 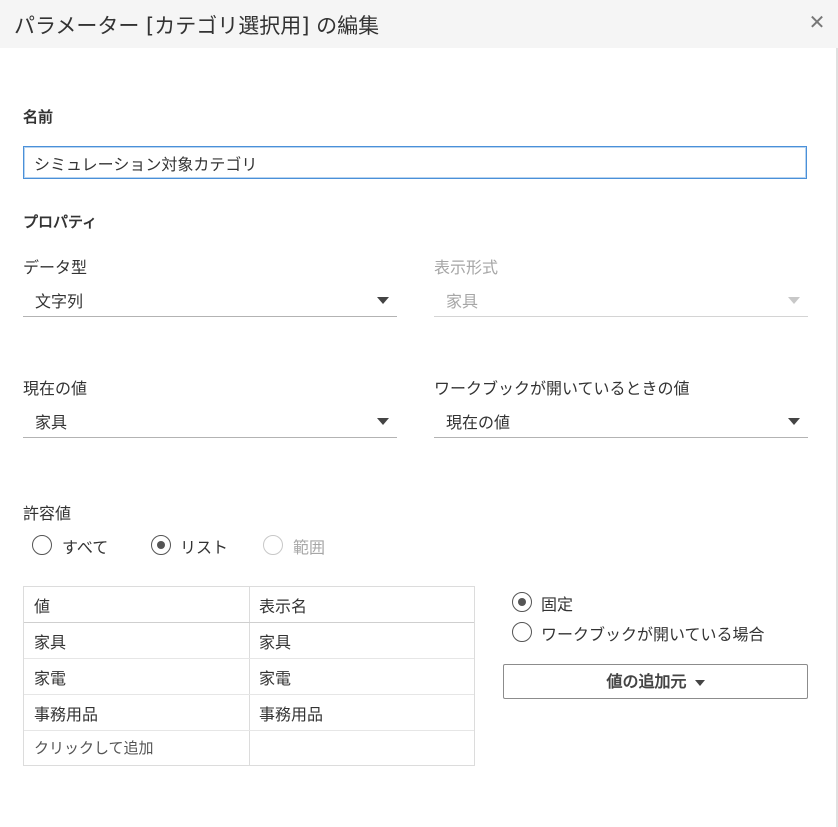 I want to click on header-display-name: 表示名, so click(x=283, y=606).